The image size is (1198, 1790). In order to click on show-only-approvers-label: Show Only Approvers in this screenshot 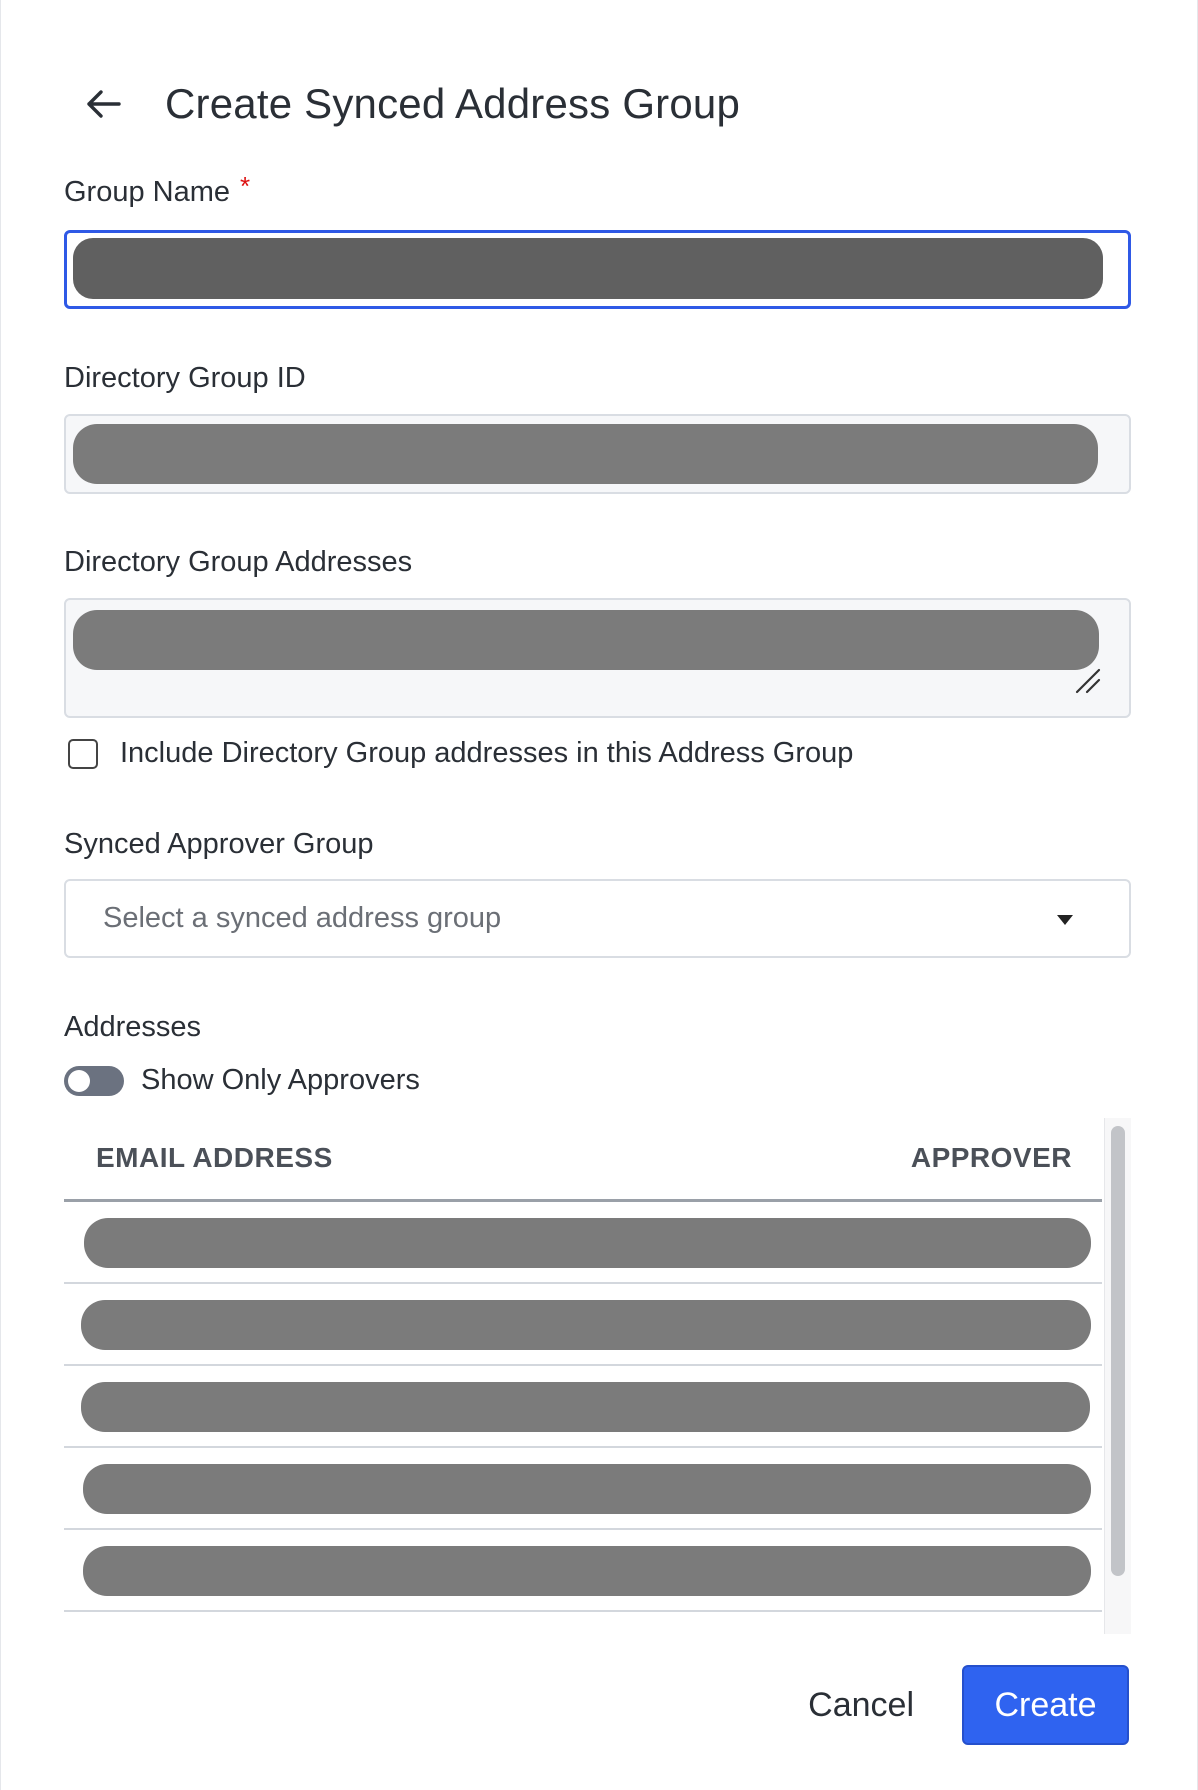, I will do `click(280, 1080)`.